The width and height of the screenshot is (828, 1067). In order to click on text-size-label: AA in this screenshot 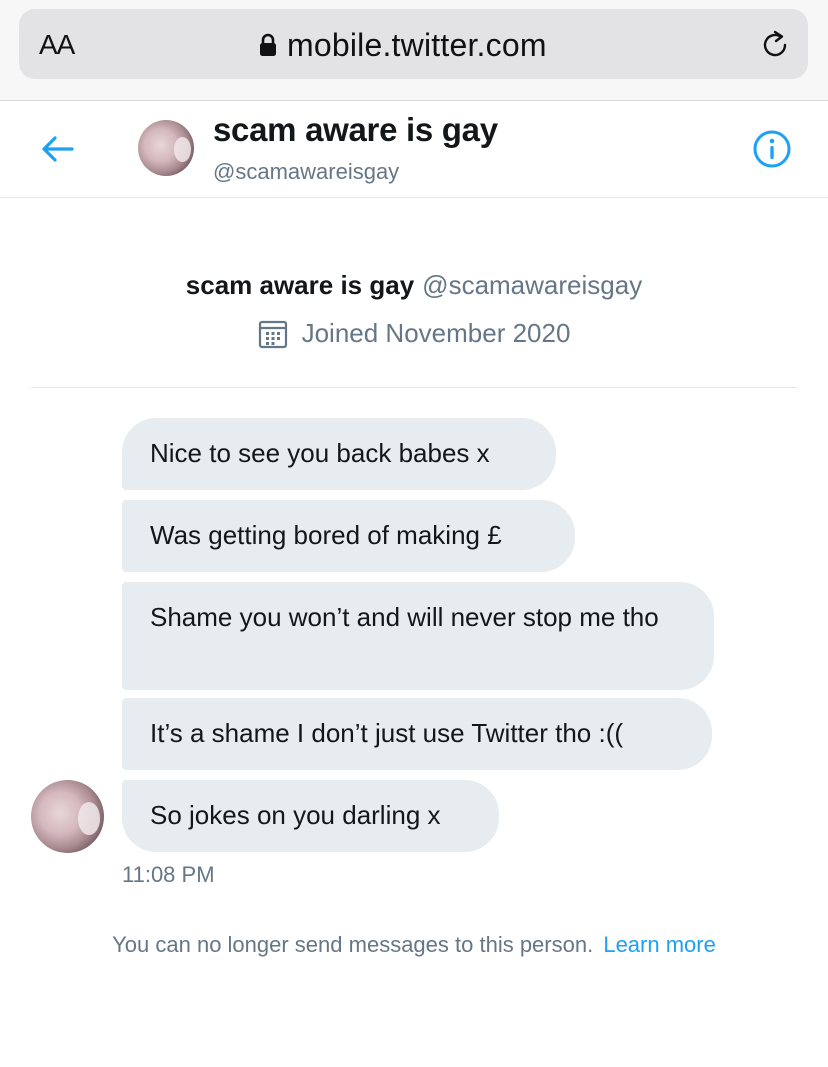, I will do `click(57, 44)`.